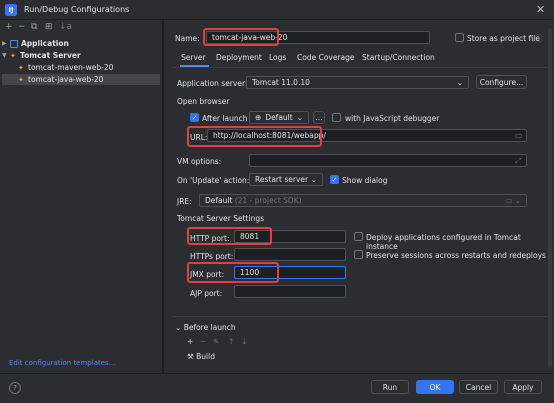  I want to click on jre-hint: (21 - project SDK), so click(268, 200).